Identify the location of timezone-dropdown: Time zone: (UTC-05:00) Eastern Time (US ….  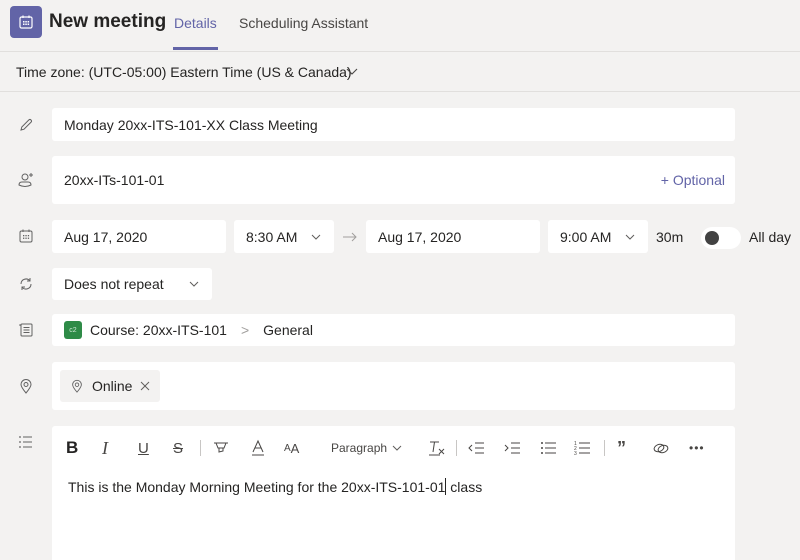
(184, 72).